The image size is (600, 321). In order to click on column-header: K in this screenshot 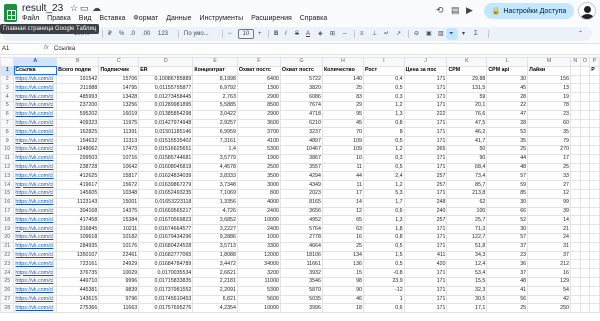, I will do `click(467, 62)`.